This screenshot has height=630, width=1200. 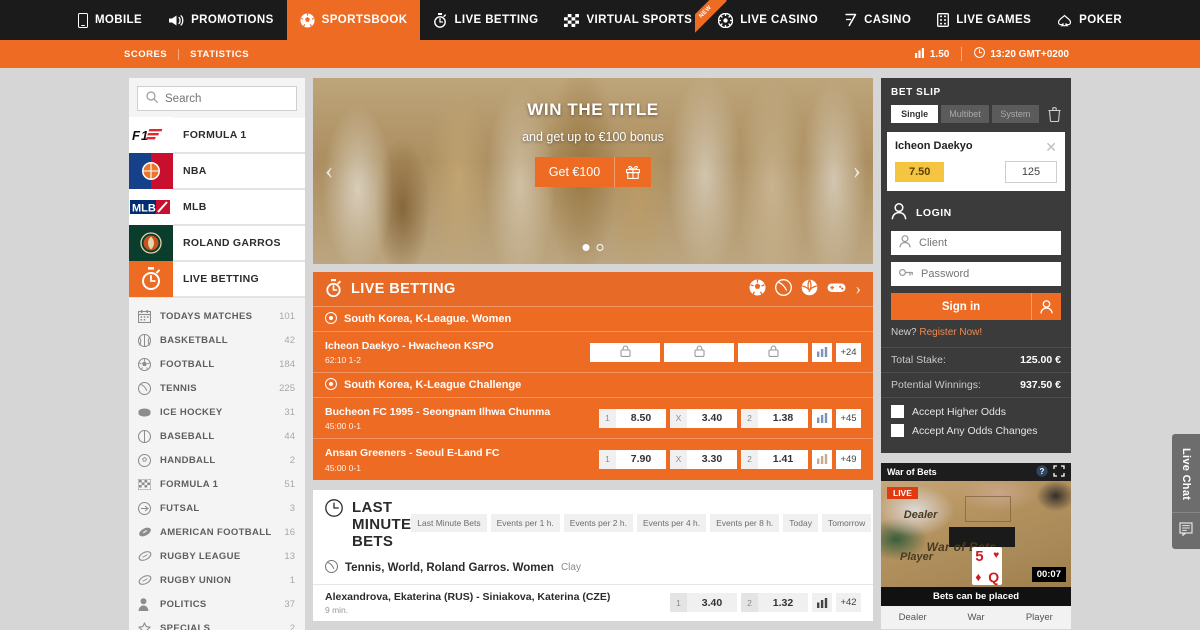 What do you see at coordinates (485, 20) in the screenshot?
I see `nav-item-live-betting: LIVE BETTING` at bounding box center [485, 20].